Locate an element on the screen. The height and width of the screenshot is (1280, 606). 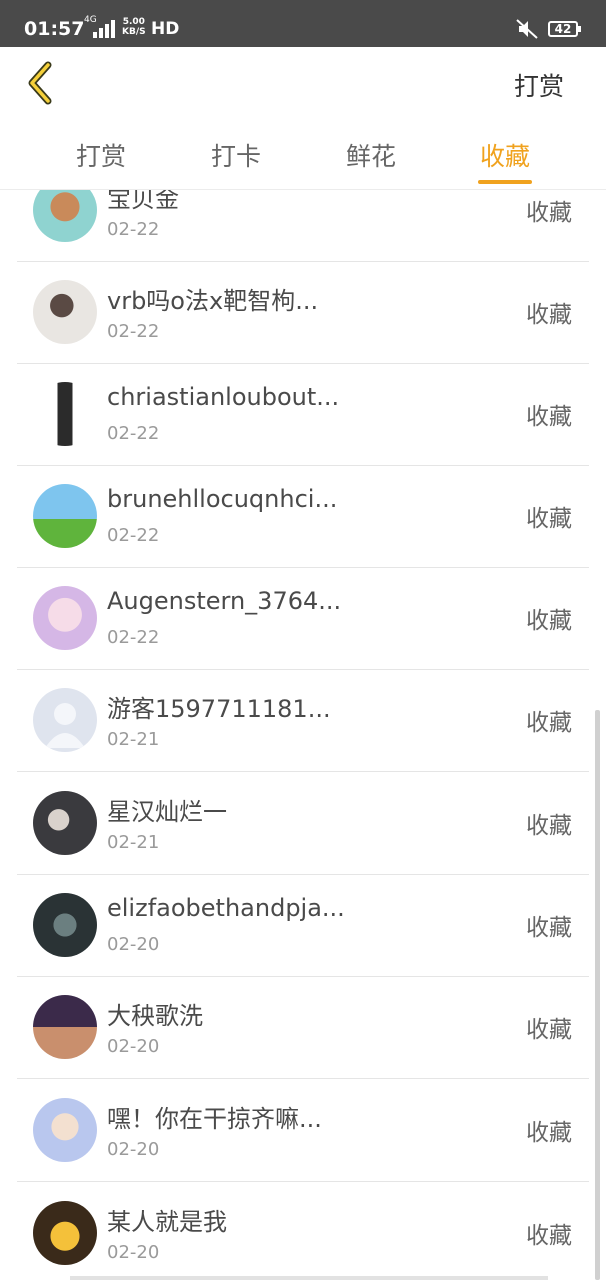
status-bar: 01:57 4G 5.00 KB/S HD 42 is located at coordinates (303, 23).